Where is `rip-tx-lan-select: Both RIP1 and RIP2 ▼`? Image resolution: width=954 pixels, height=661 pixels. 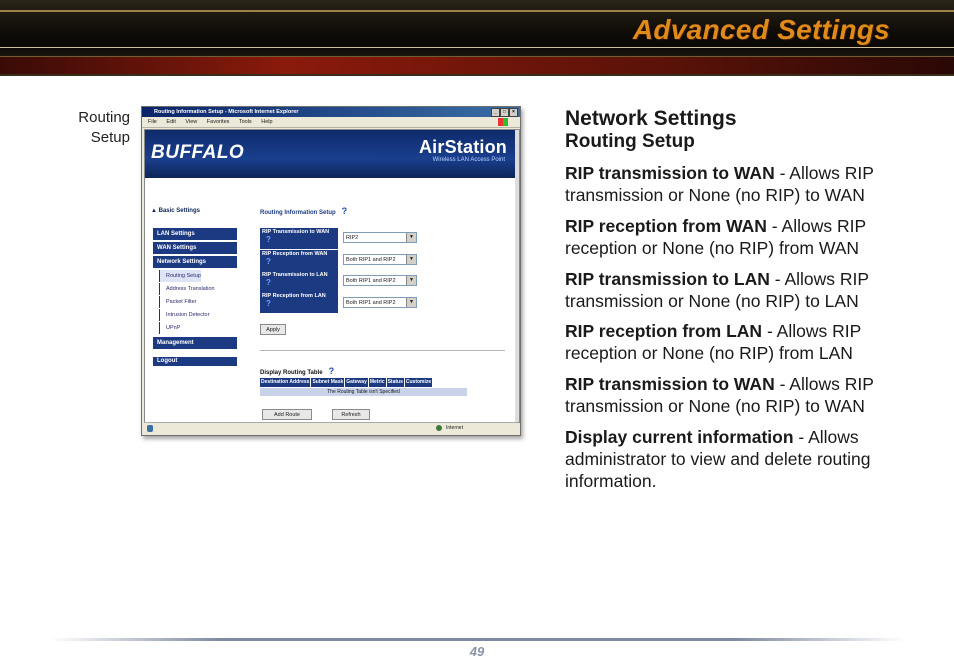 rip-tx-lan-select: Both RIP1 and RIP2 ▼ is located at coordinates (380, 280).